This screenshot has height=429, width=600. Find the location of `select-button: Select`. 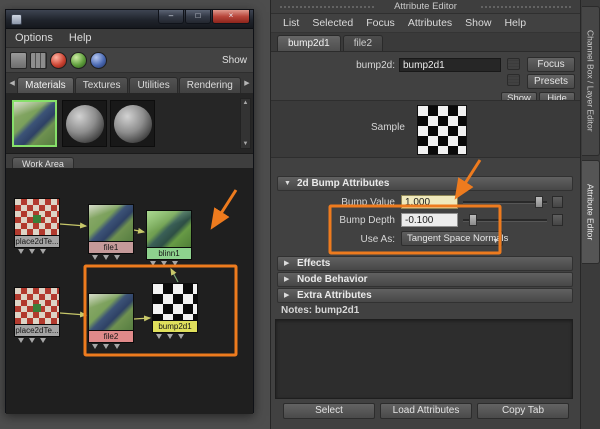

select-button: Select is located at coordinates (329, 411).